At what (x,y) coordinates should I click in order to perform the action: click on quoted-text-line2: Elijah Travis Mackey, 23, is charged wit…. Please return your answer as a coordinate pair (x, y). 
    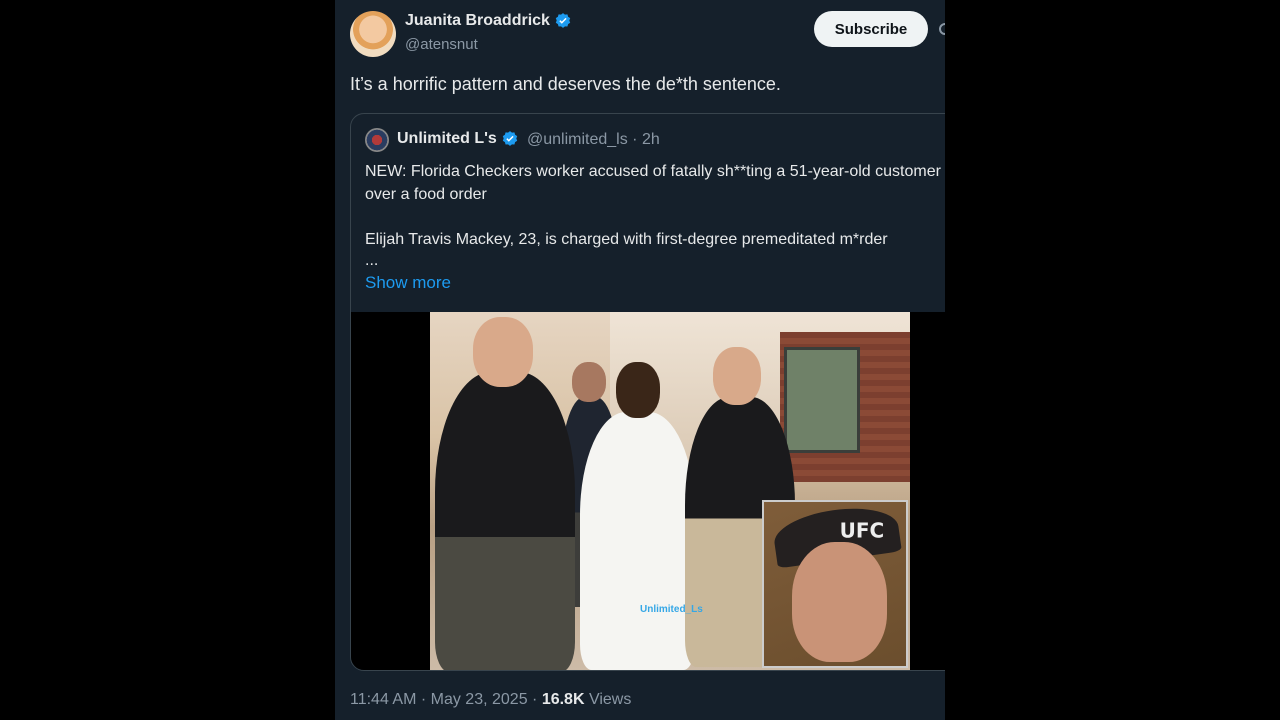
    Looking at the image, I should click on (626, 239).